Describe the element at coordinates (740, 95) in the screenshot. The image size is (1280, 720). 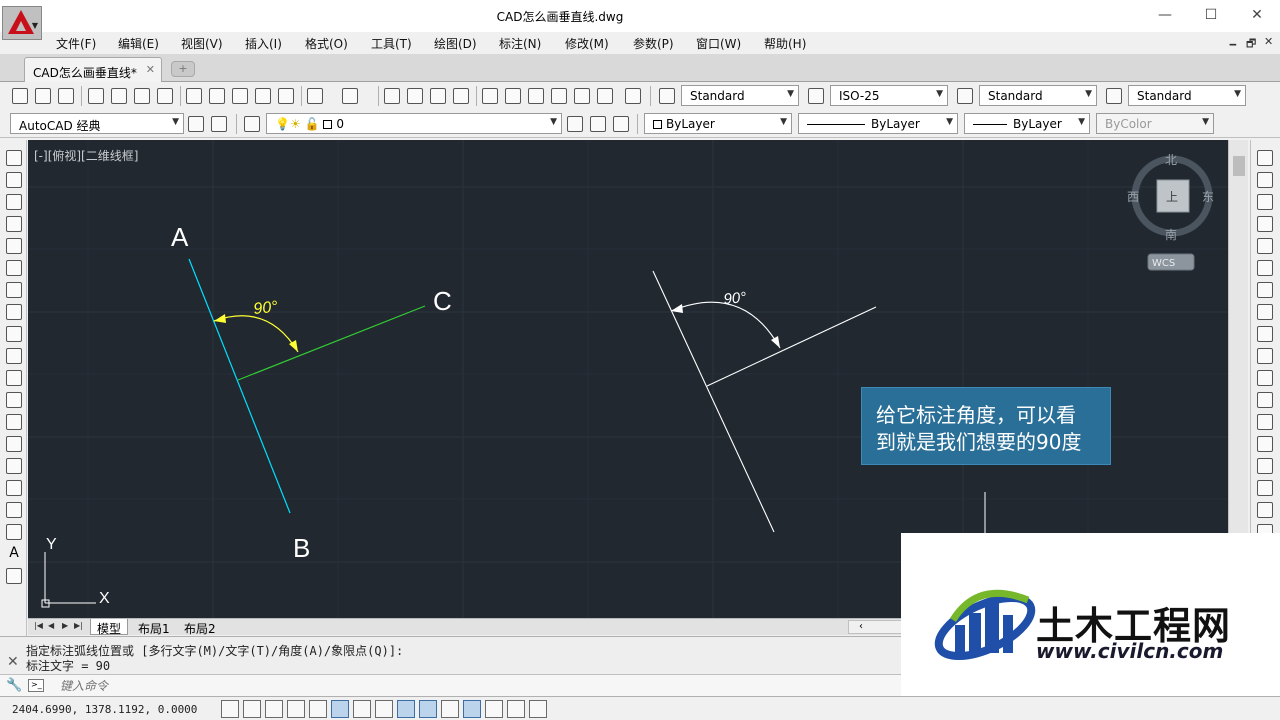
I see `text-style-select: Standard ▼` at that location.